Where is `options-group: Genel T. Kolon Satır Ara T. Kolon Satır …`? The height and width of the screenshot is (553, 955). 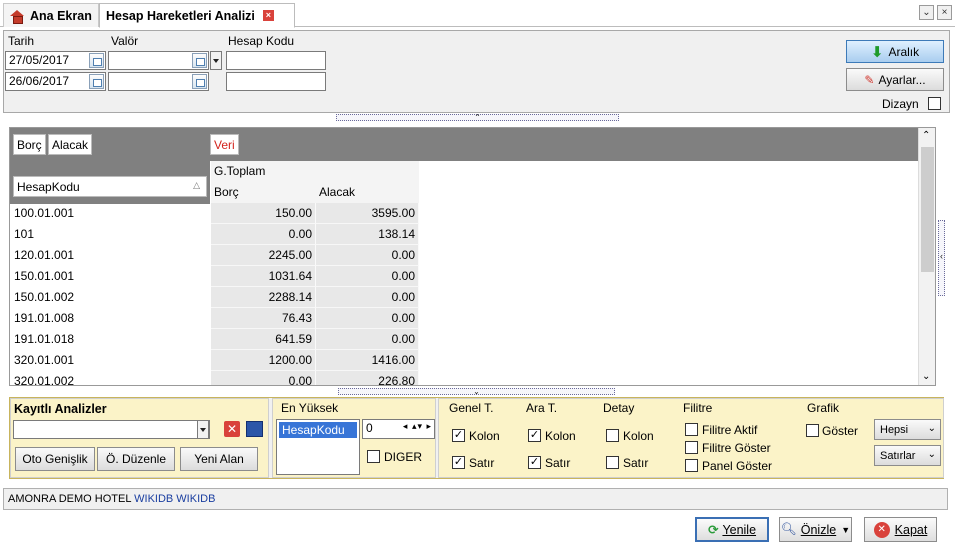 options-group: Genel T. Kolon Satır Ara T. Kolon Satır … is located at coordinates (691, 438).